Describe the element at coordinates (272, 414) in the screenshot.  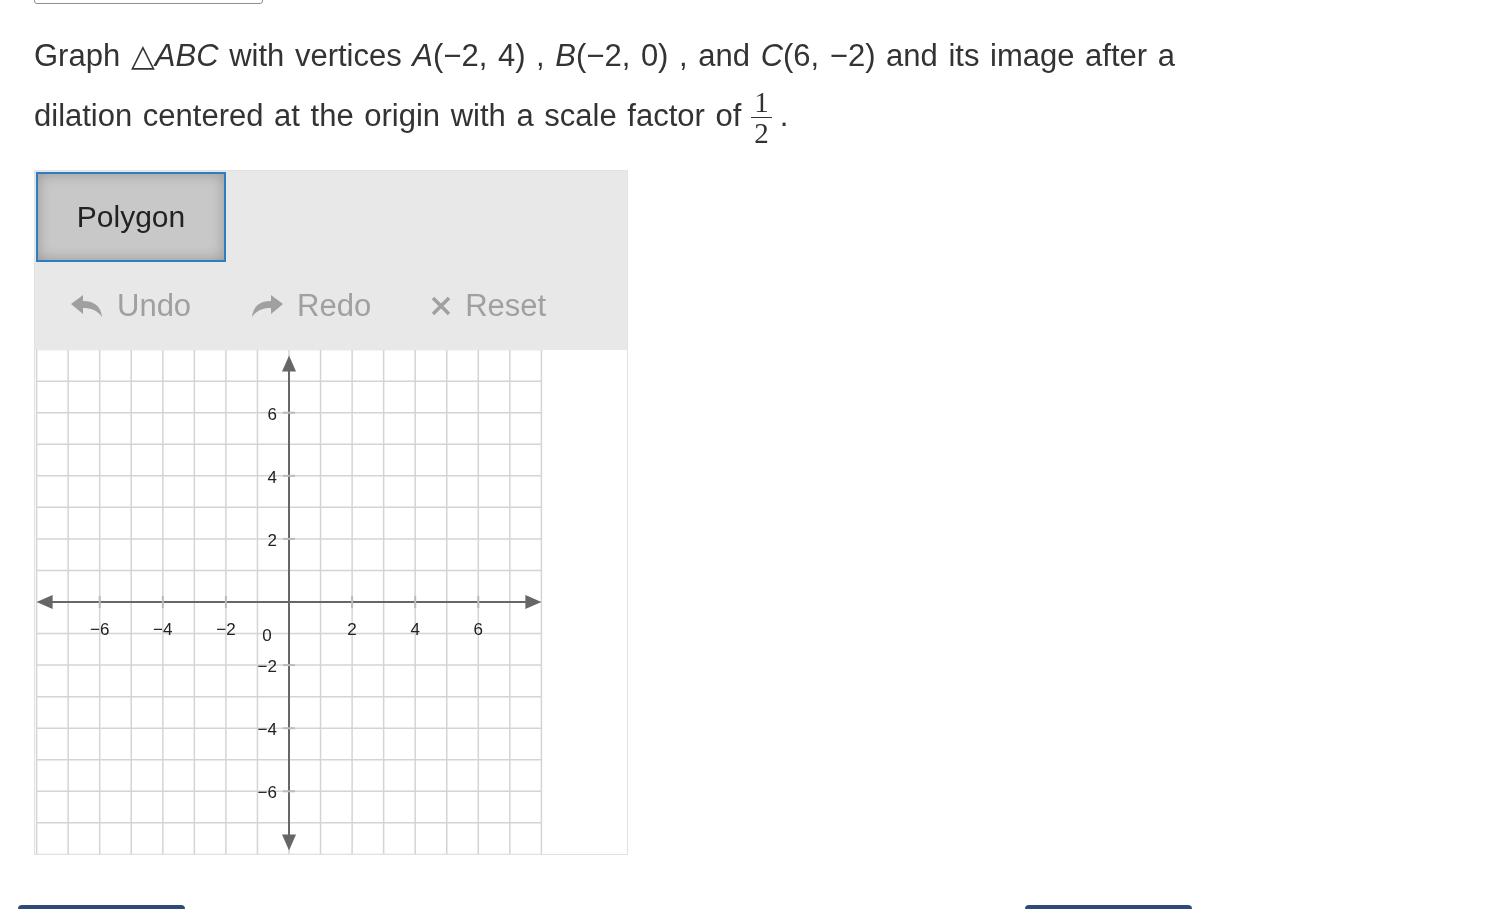
I see `y-tick-label: 6` at that location.